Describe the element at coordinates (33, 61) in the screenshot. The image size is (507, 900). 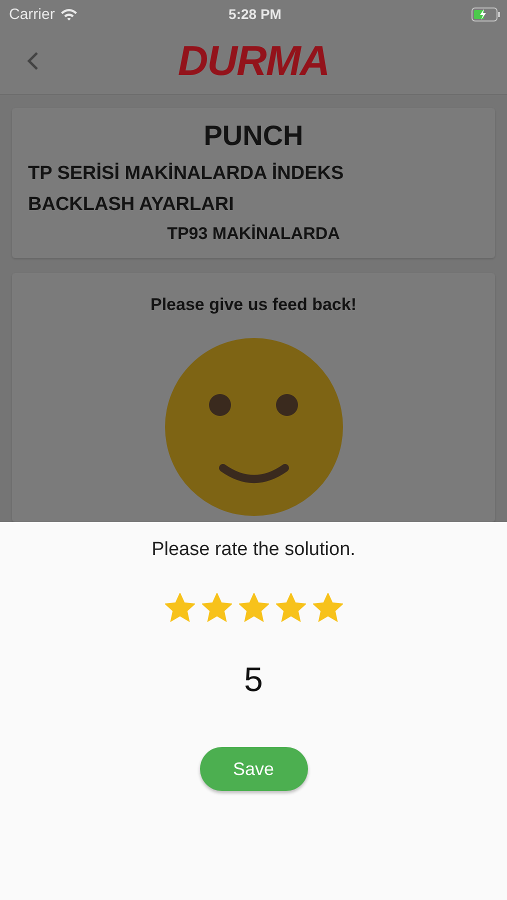
I see `back-button` at that location.